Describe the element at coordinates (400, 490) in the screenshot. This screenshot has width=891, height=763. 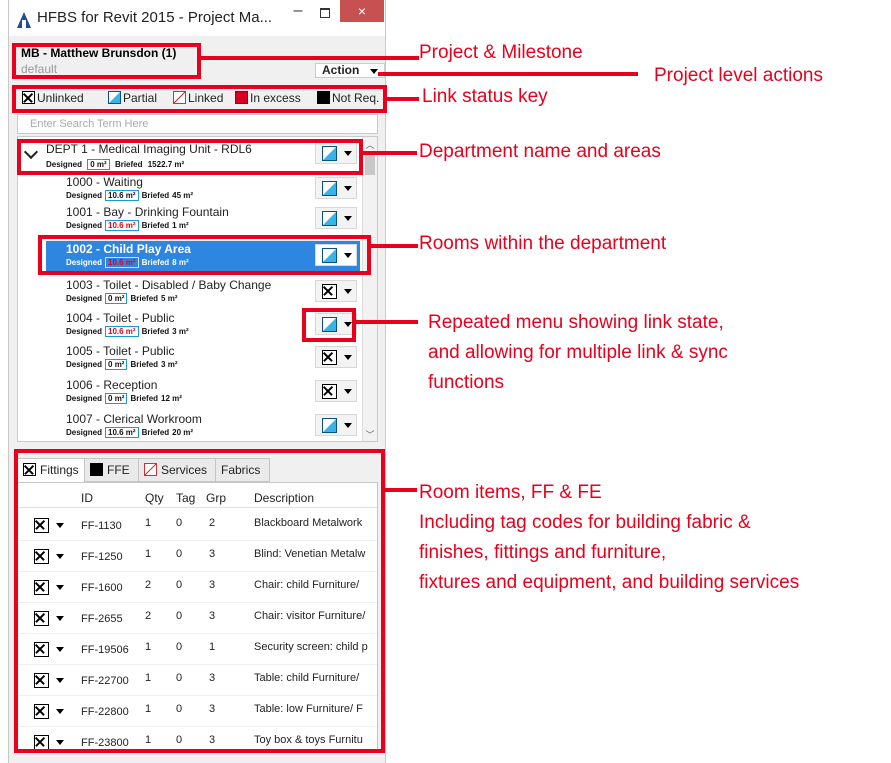
I see `items-leader-line` at that location.